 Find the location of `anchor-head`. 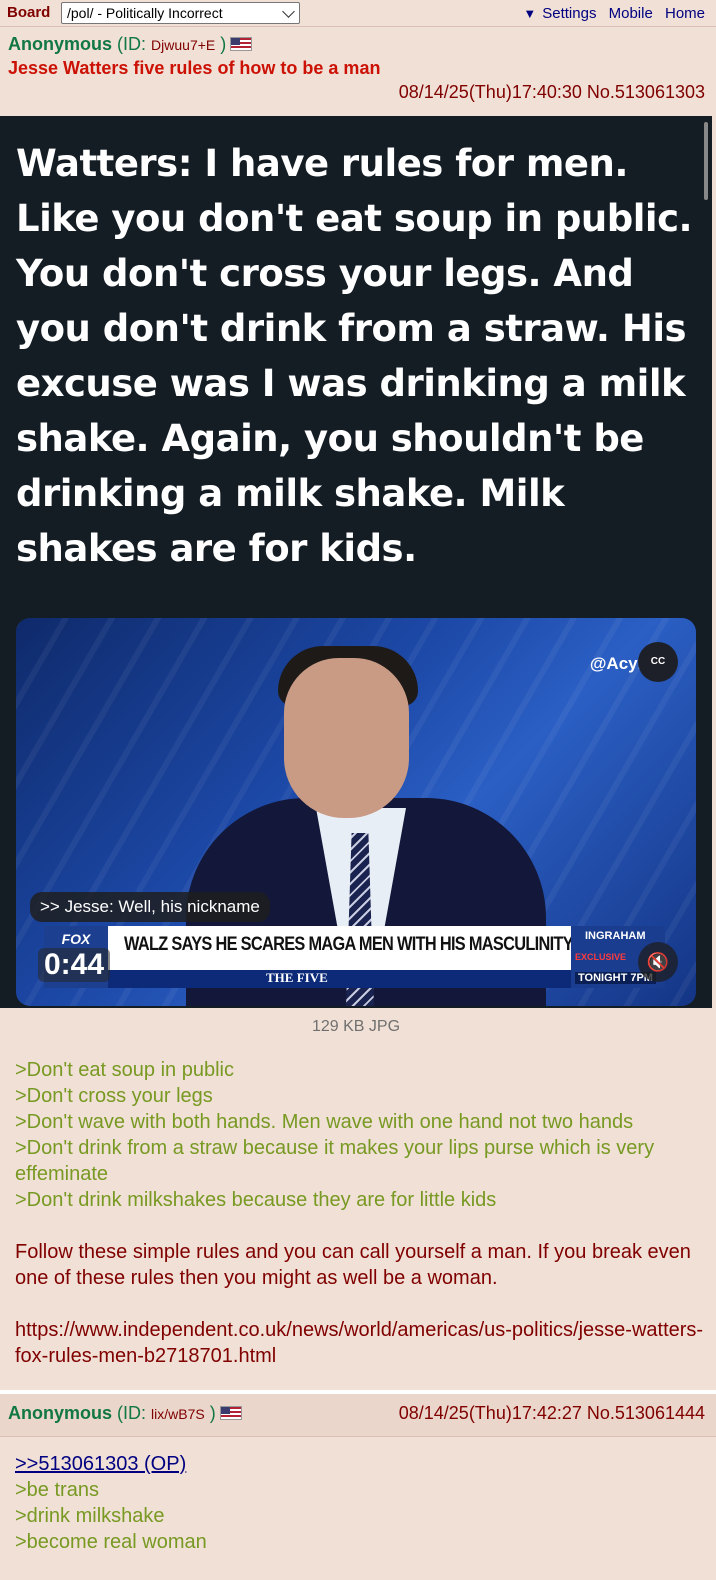

anchor-head is located at coordinates (346, 738).